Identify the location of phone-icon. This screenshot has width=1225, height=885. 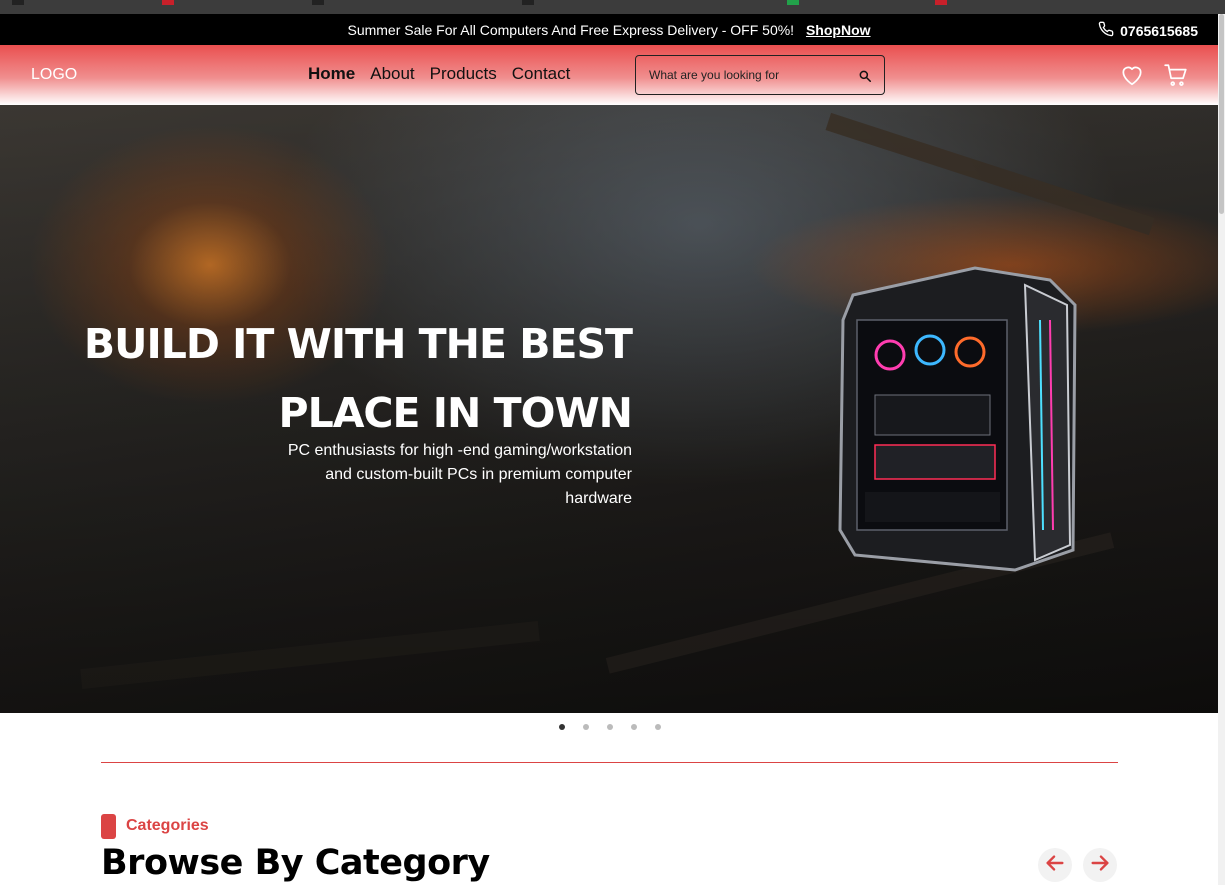
(1106, 30).